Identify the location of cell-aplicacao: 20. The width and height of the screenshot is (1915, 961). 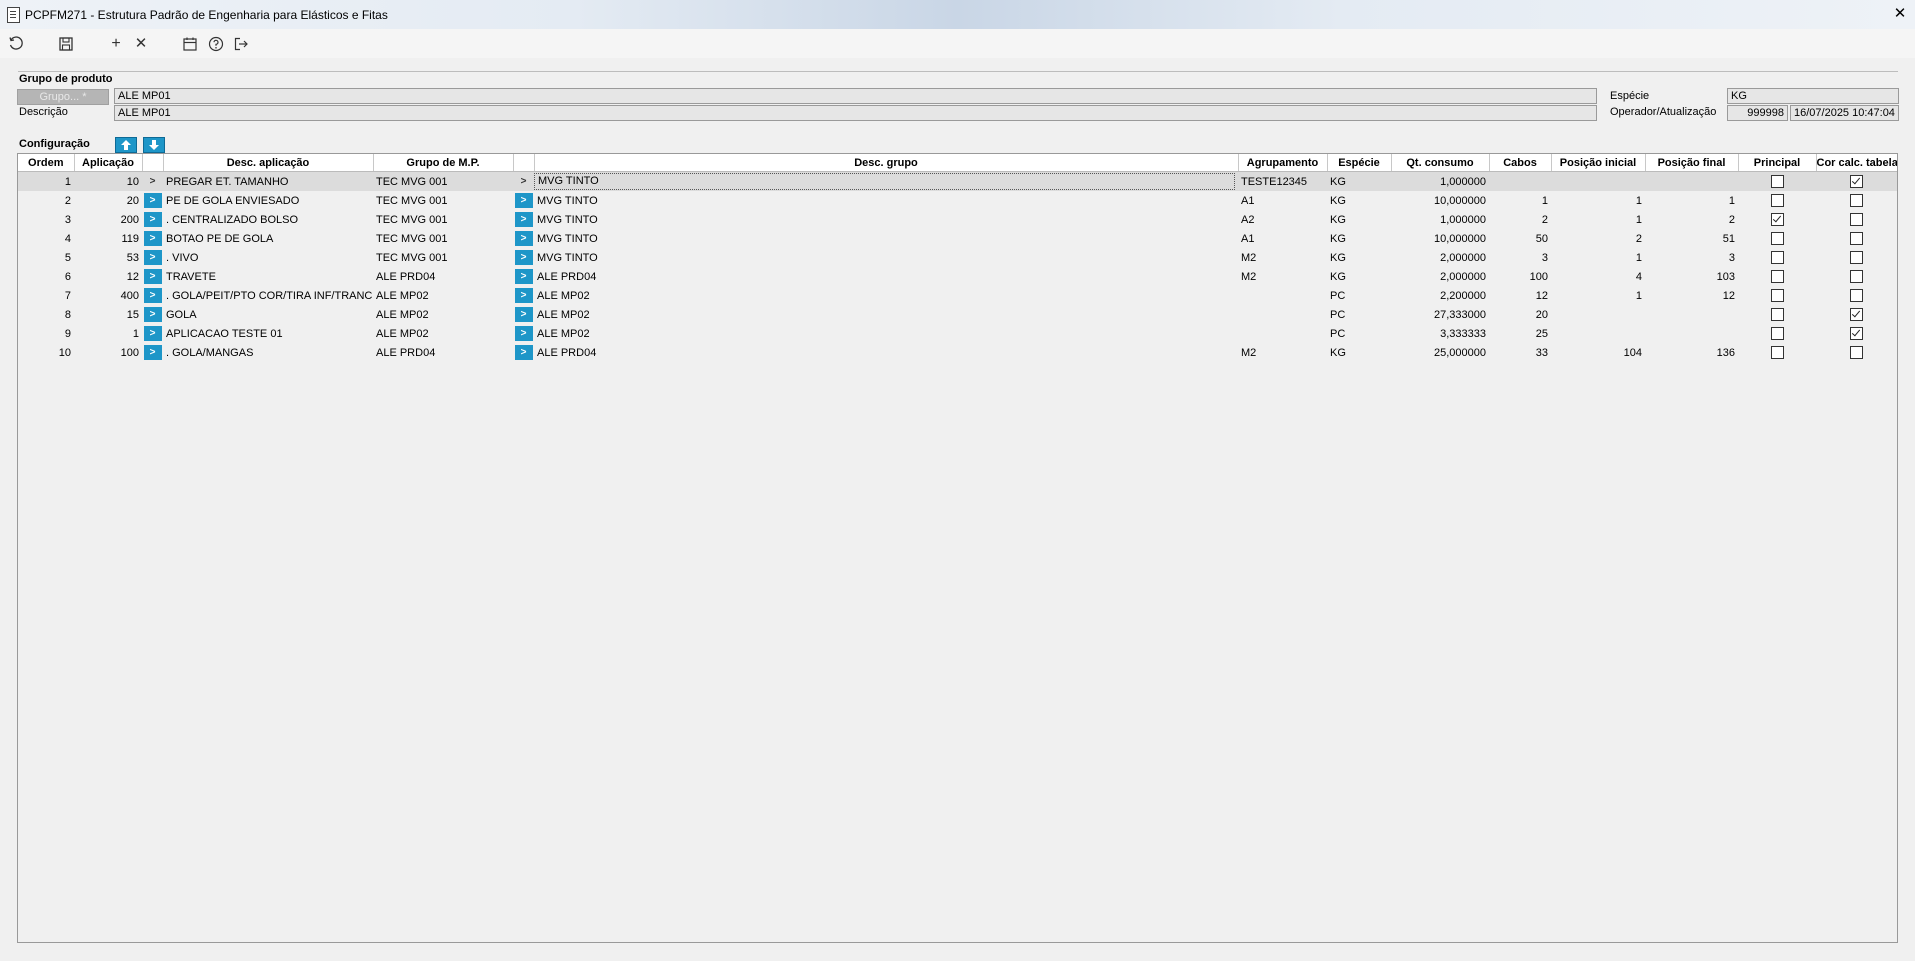
(108, 200).